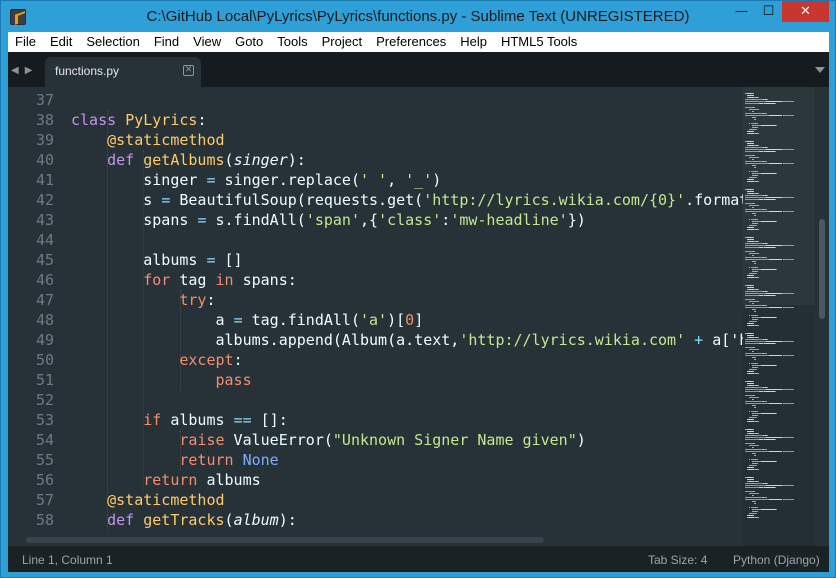 This screenshot has width=836, height=578. Describe the element at coordinates (820, 70) in the screenshot. I see `chevron-down-icon` at that location.